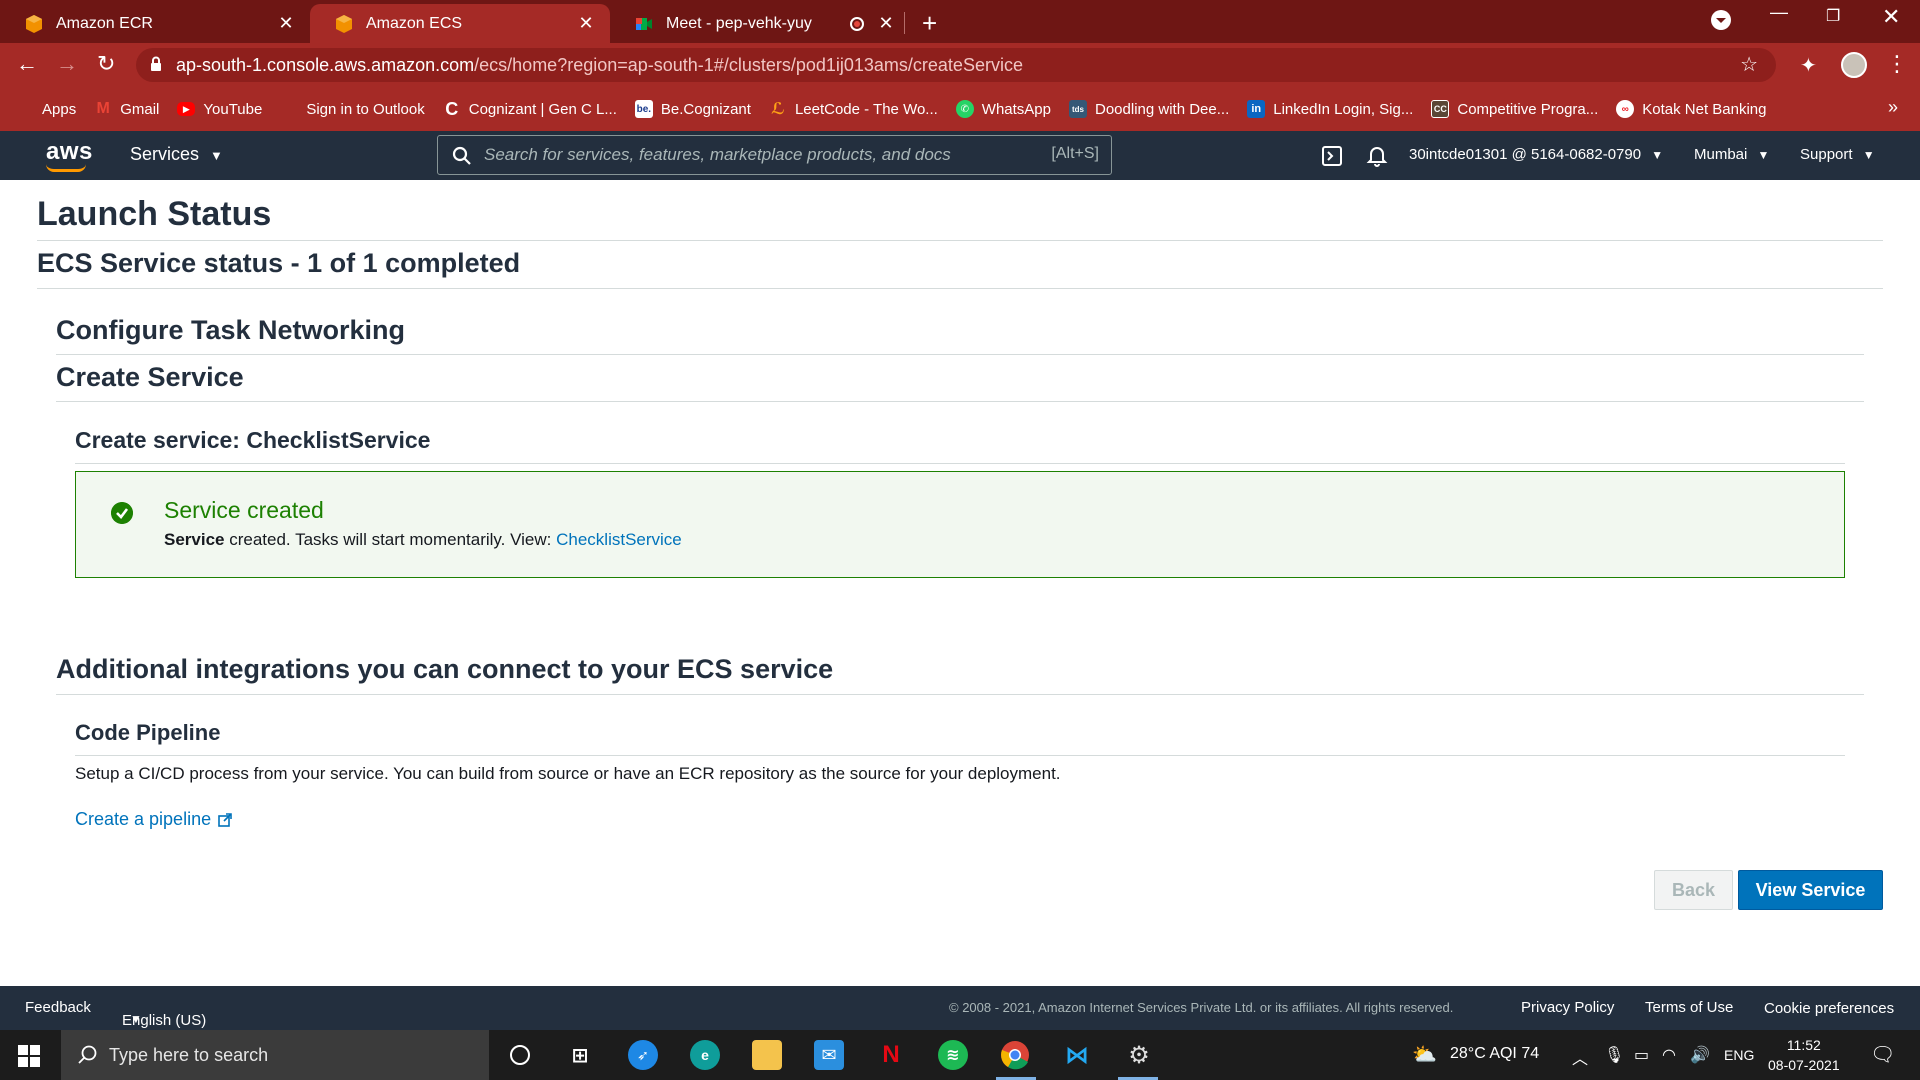  I want to click on create-pipeline-link: Create a pipeline, so click(154, 819).